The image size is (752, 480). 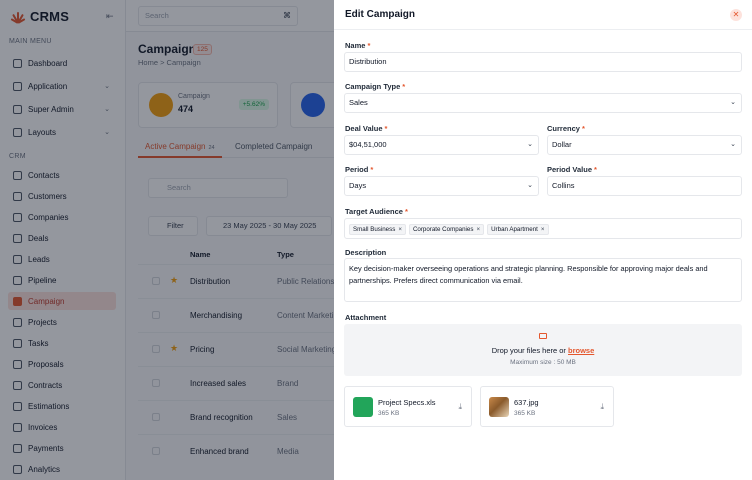 I want to click on label-text: Currency, so click(x=563, y=128).